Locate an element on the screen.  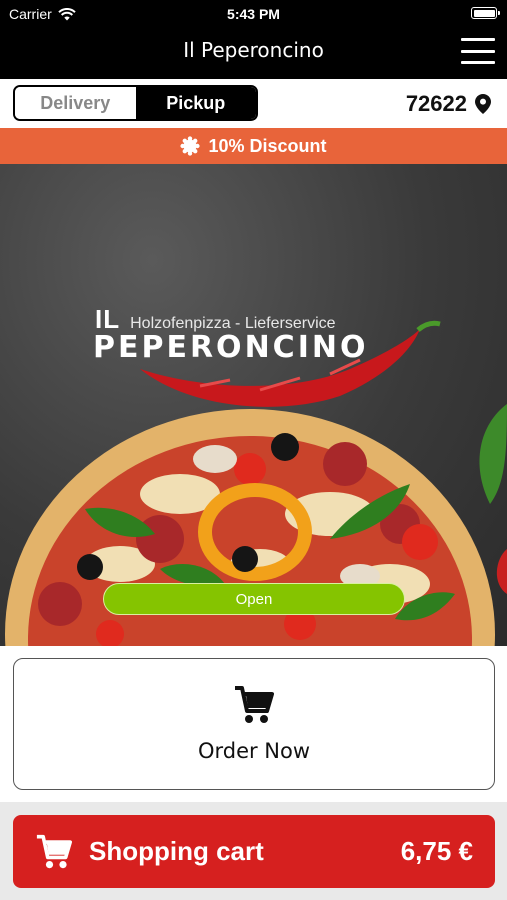
location-selector: 72622 is located at coordinates (448, 104).